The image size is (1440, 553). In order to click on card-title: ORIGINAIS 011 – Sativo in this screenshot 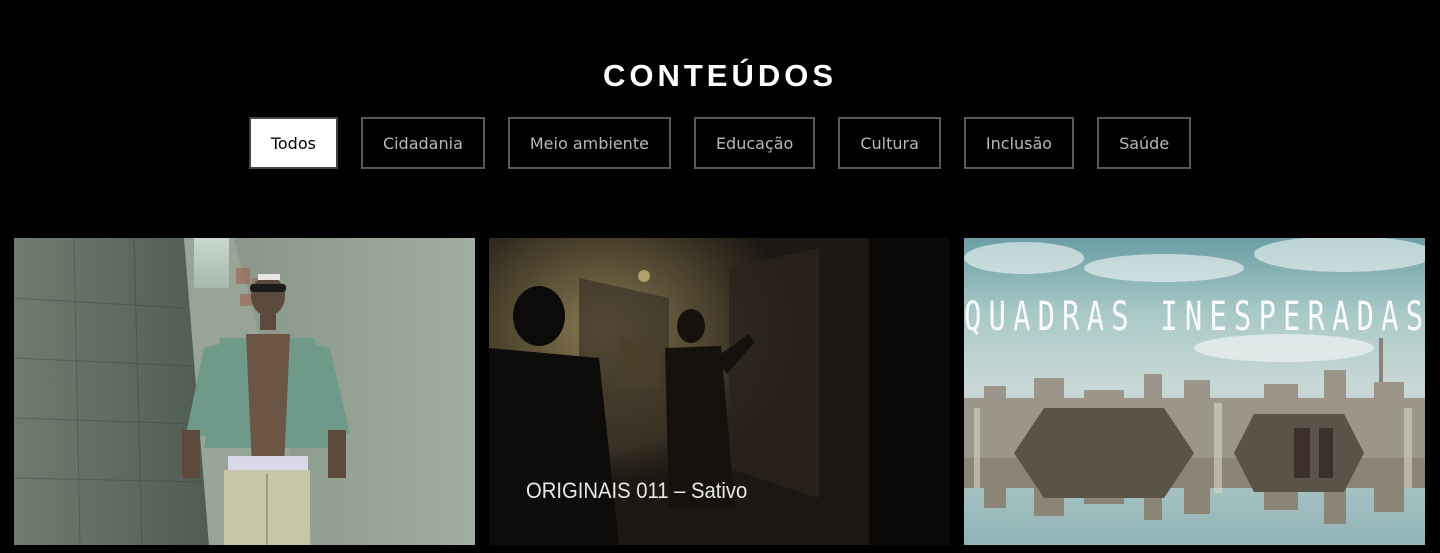, I will do `click(637, 490)`.